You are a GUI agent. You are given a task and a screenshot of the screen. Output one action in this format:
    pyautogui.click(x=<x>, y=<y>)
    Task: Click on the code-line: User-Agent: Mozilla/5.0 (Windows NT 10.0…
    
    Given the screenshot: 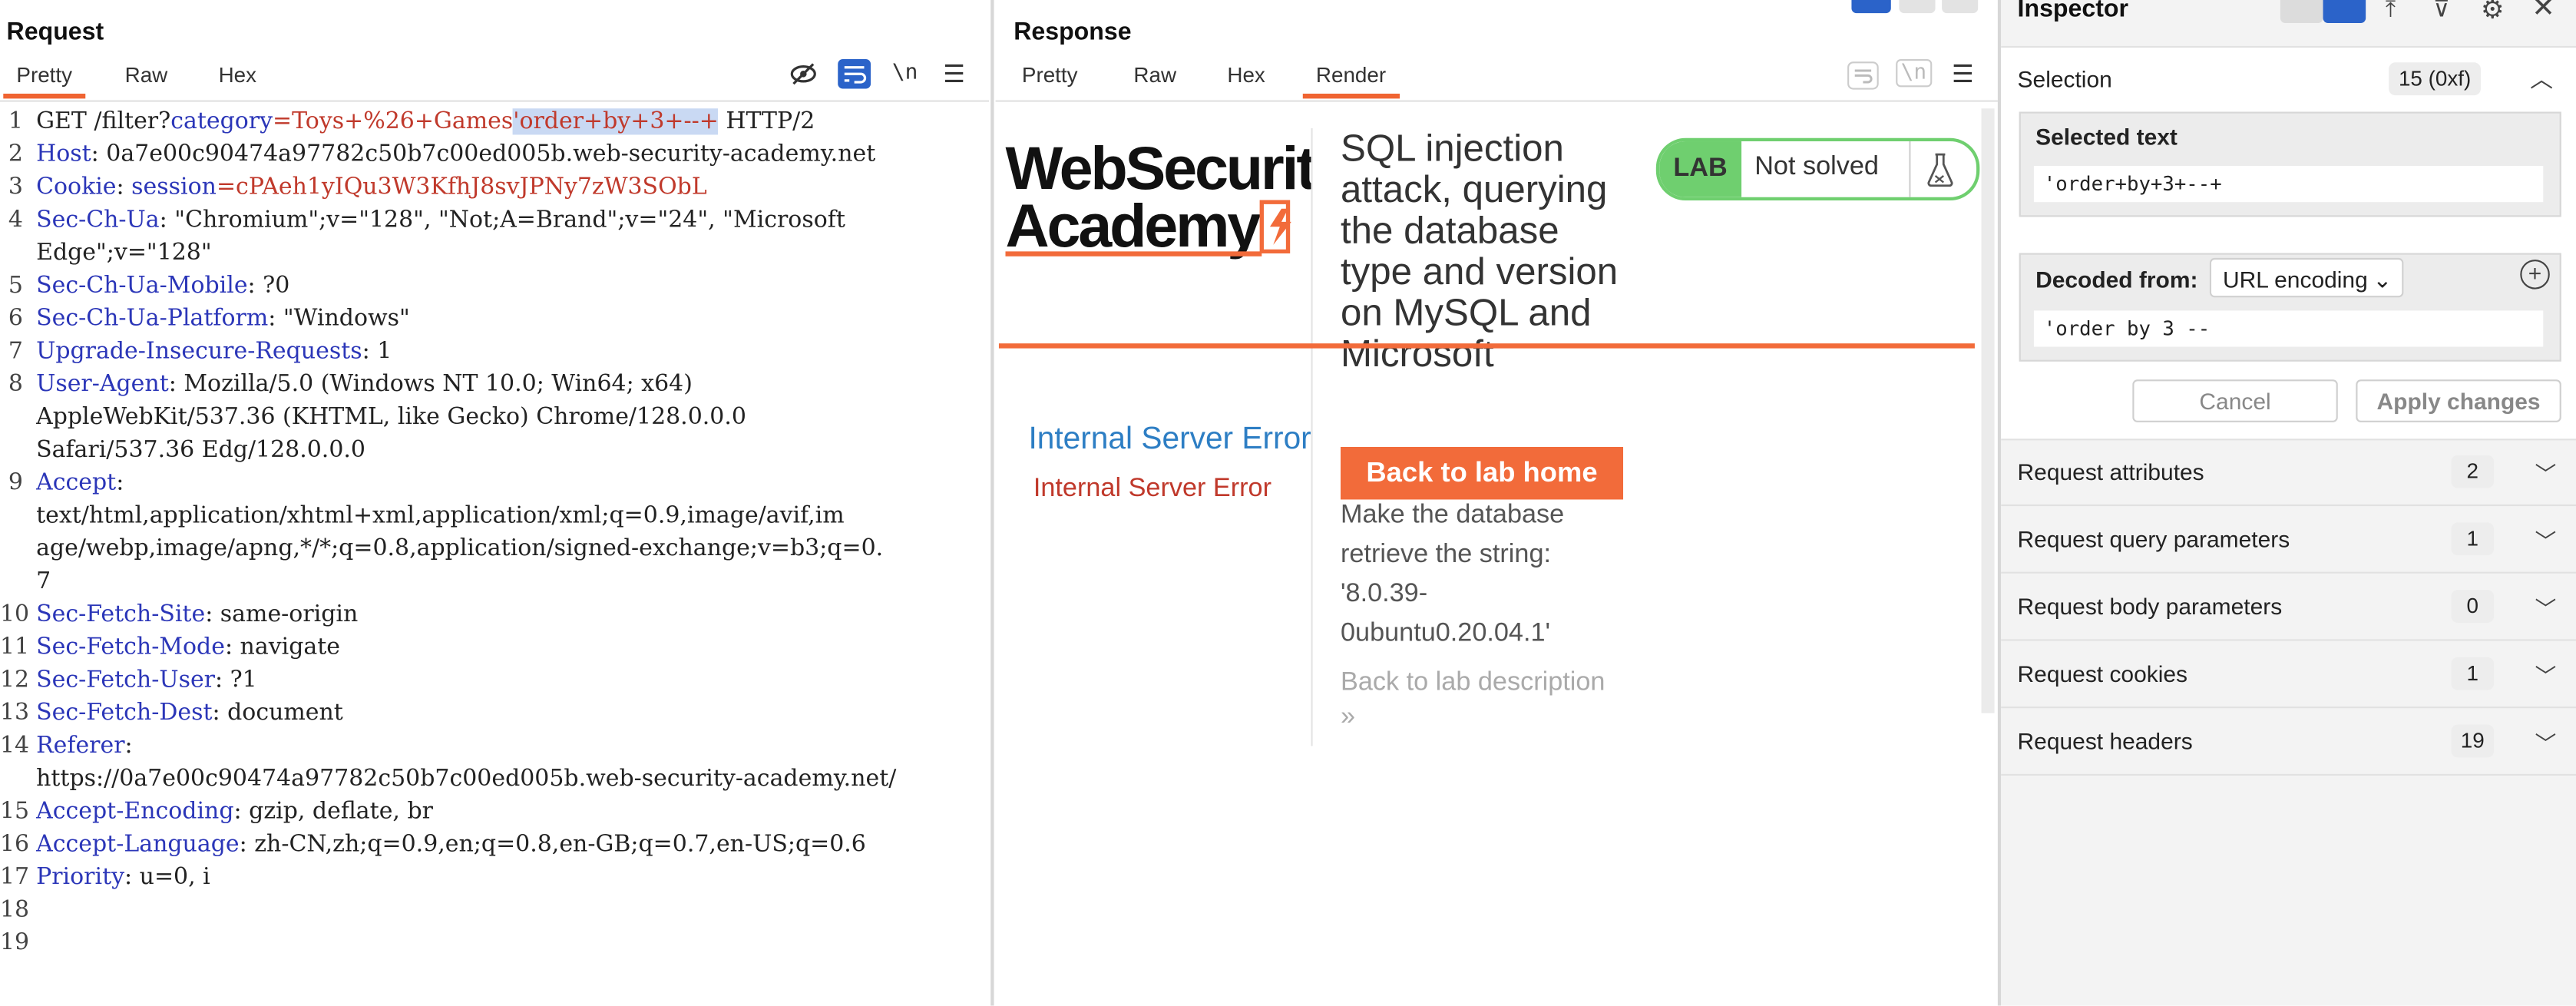 What is the action you would take?
    pyautogui.click(x=364, y=384)
    